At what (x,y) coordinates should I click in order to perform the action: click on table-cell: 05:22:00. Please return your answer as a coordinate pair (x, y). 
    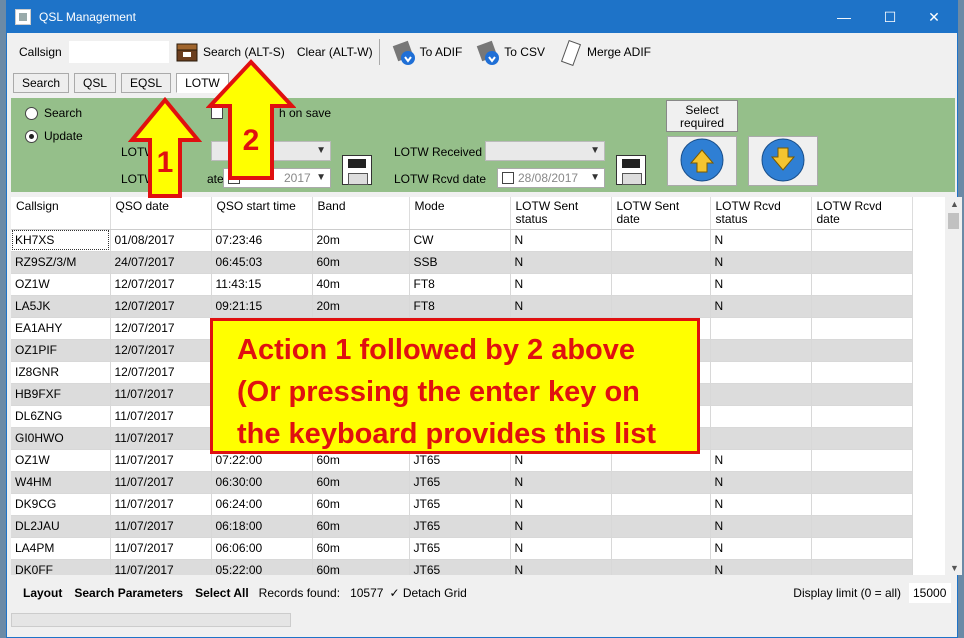
    Looking at the image, I should click on (262, 567).